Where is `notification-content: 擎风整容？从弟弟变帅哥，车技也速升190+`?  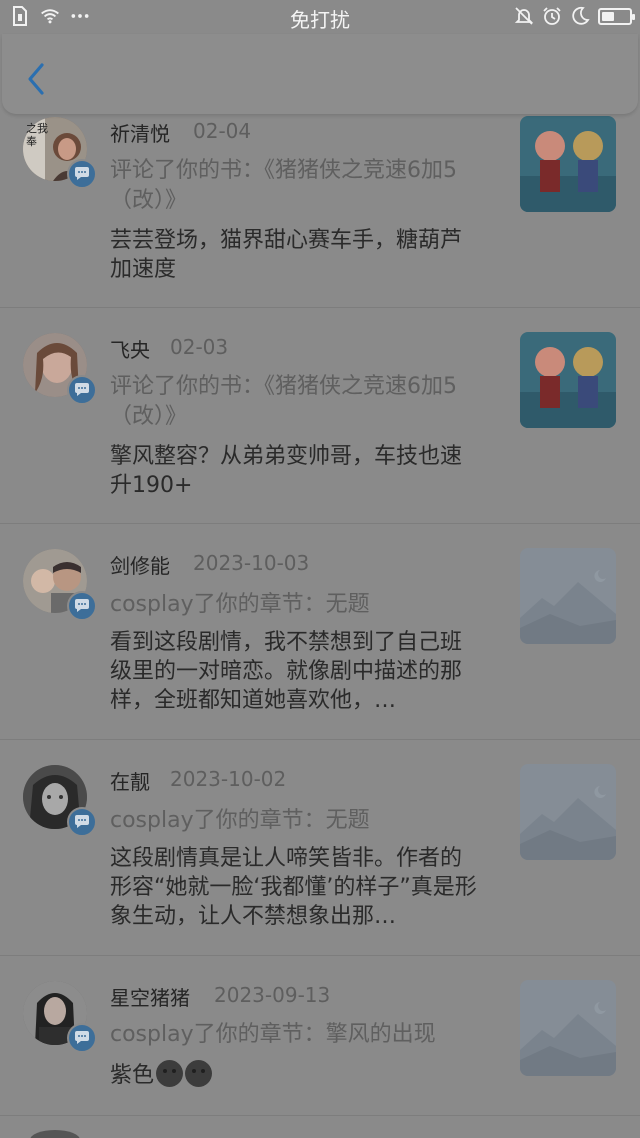 notification-content: 擎风整容？从弟弟变帅哥，车技也速升190+ is located at coordinates (286, 471).